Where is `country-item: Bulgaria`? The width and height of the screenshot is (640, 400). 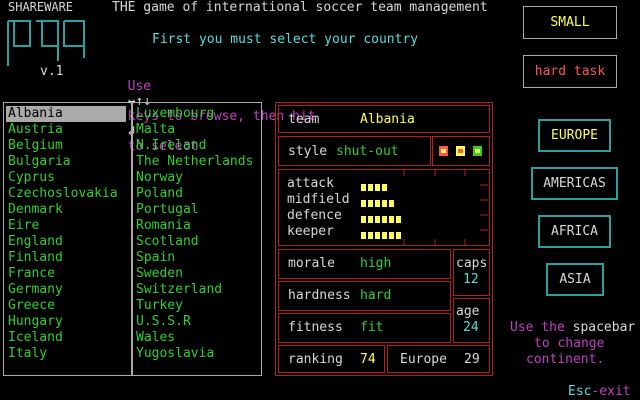 country-item: Bulgaria is located at coordinates (39, 162).